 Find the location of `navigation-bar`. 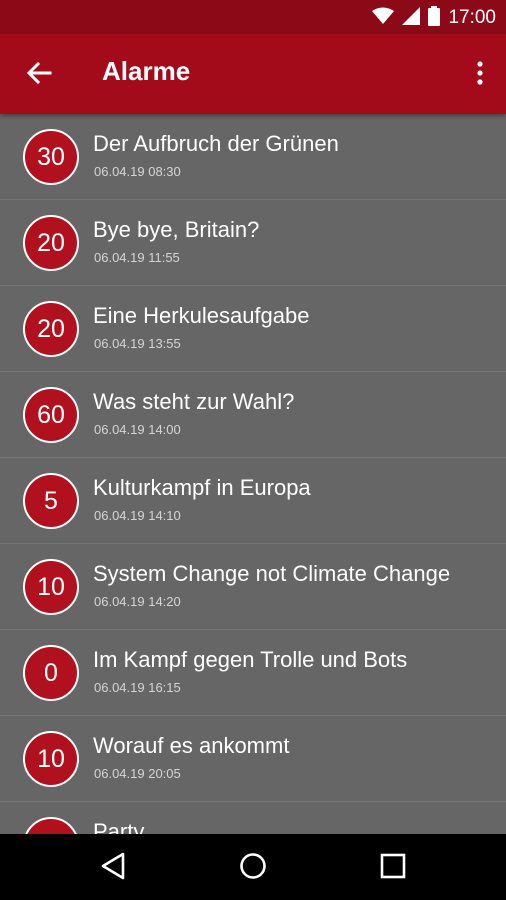

navigation-bar is located at coordinates (253, 867).